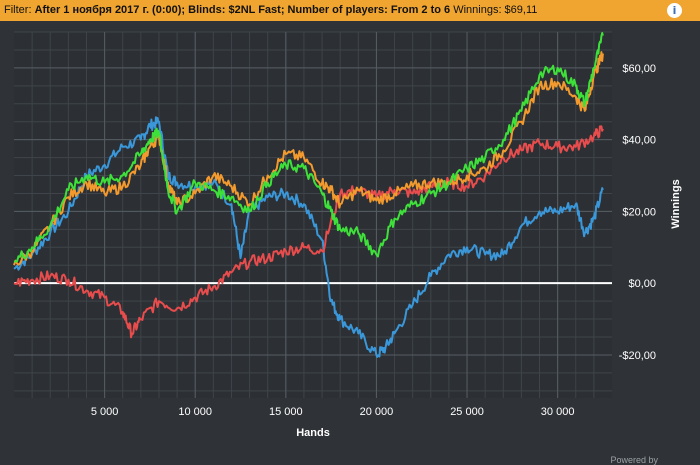  Describe the element at coordinates (377, 412) in the screenshot. I see `x-tick-label: 20 000` at that location.